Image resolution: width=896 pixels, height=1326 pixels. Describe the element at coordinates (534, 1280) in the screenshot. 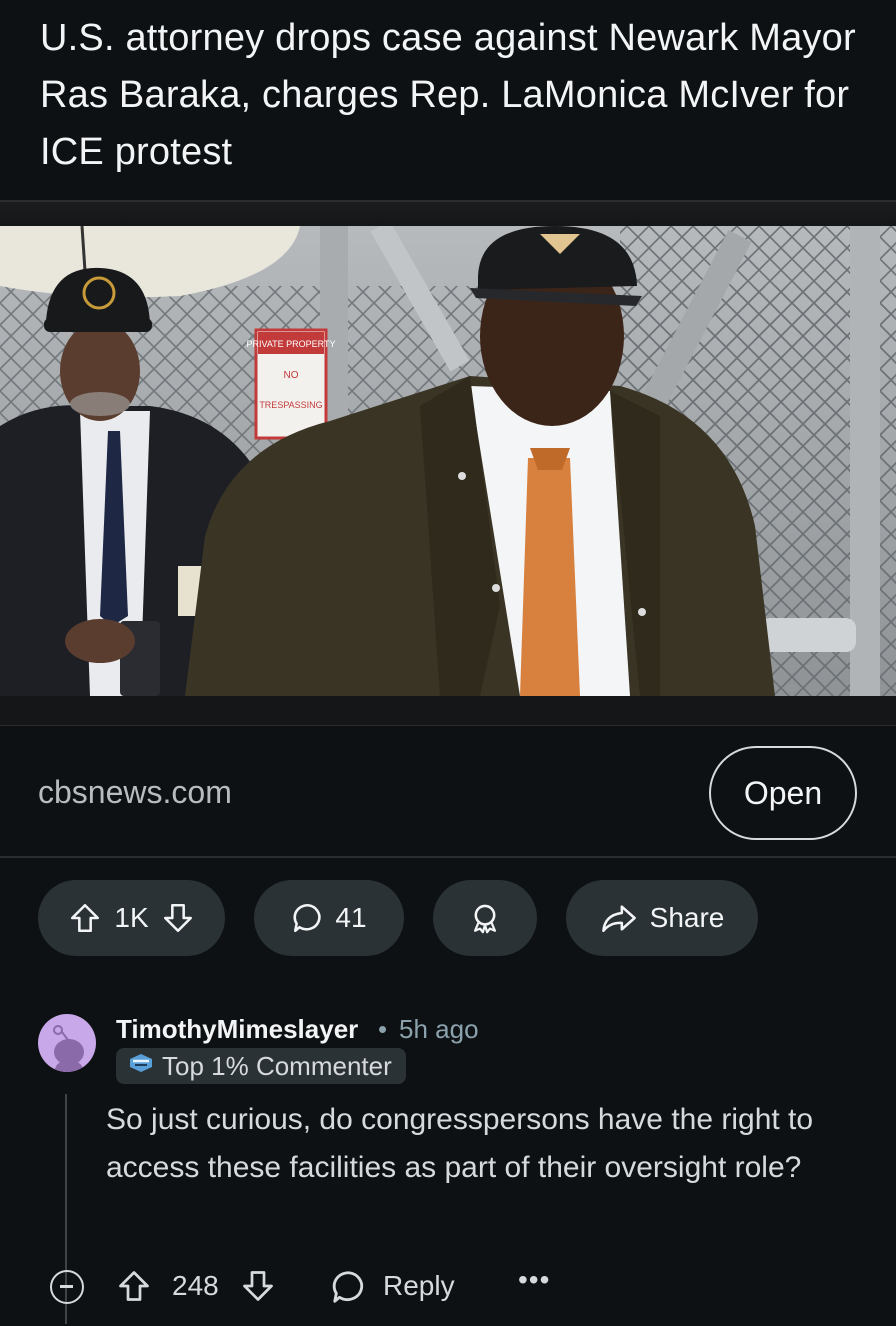

I see `more-options-icon: •••` at that location.